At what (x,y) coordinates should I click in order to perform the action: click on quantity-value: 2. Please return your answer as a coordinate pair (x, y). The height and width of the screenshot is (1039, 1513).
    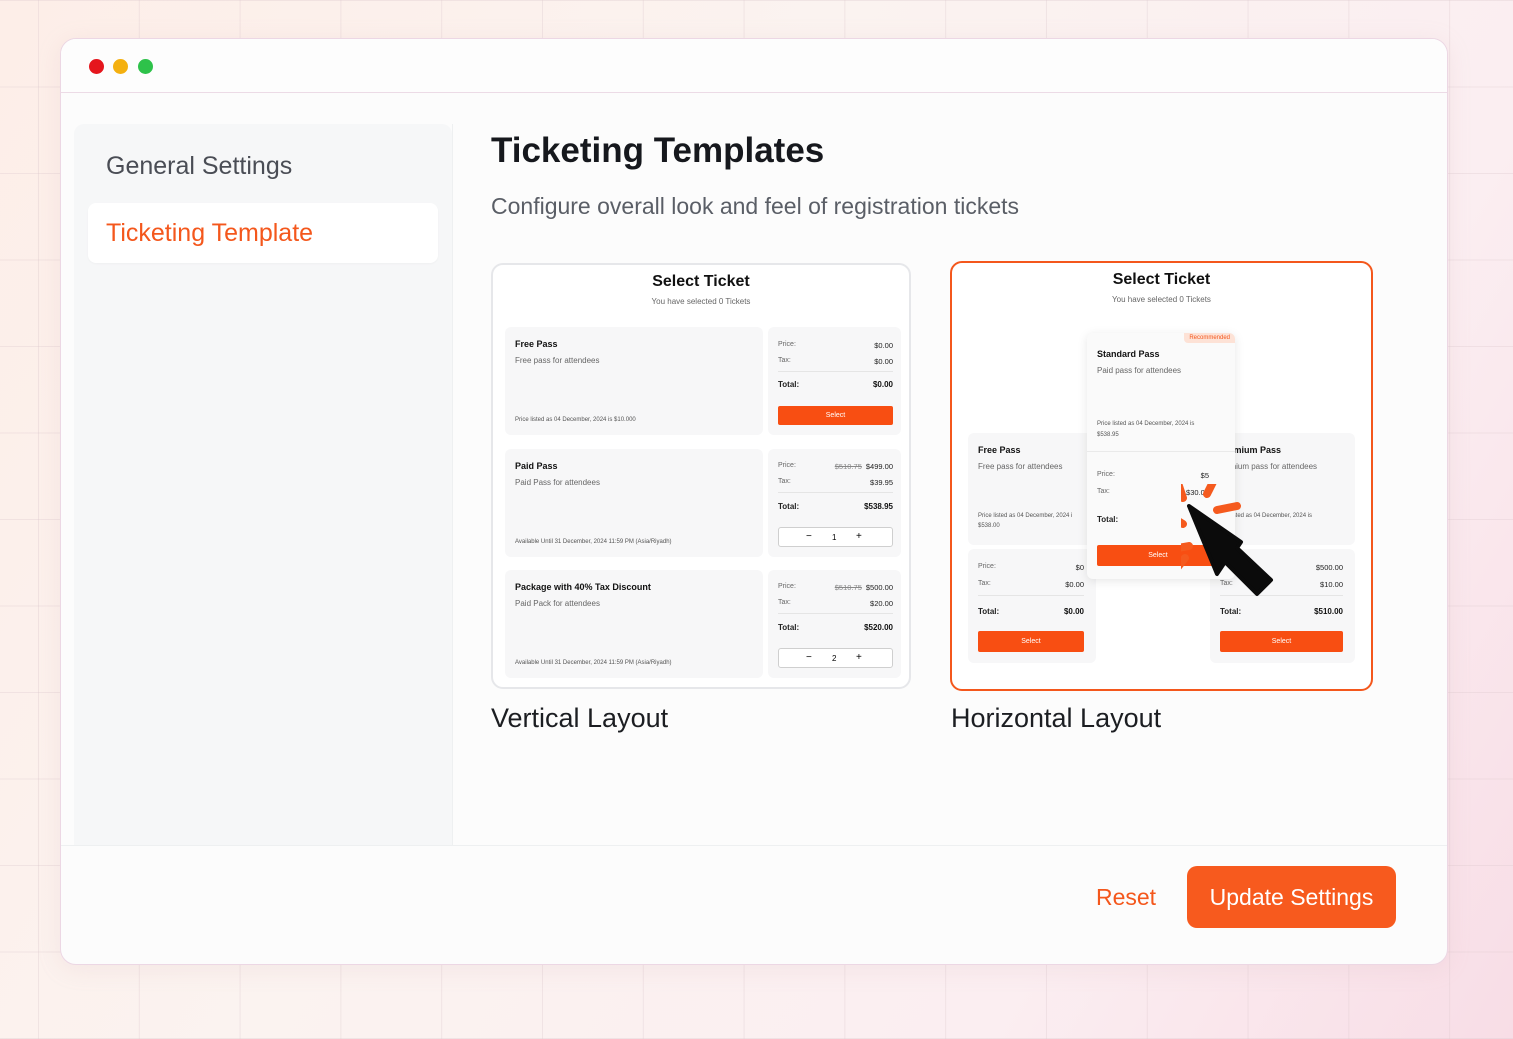
    Looking at the image, I should click on (834, 658).